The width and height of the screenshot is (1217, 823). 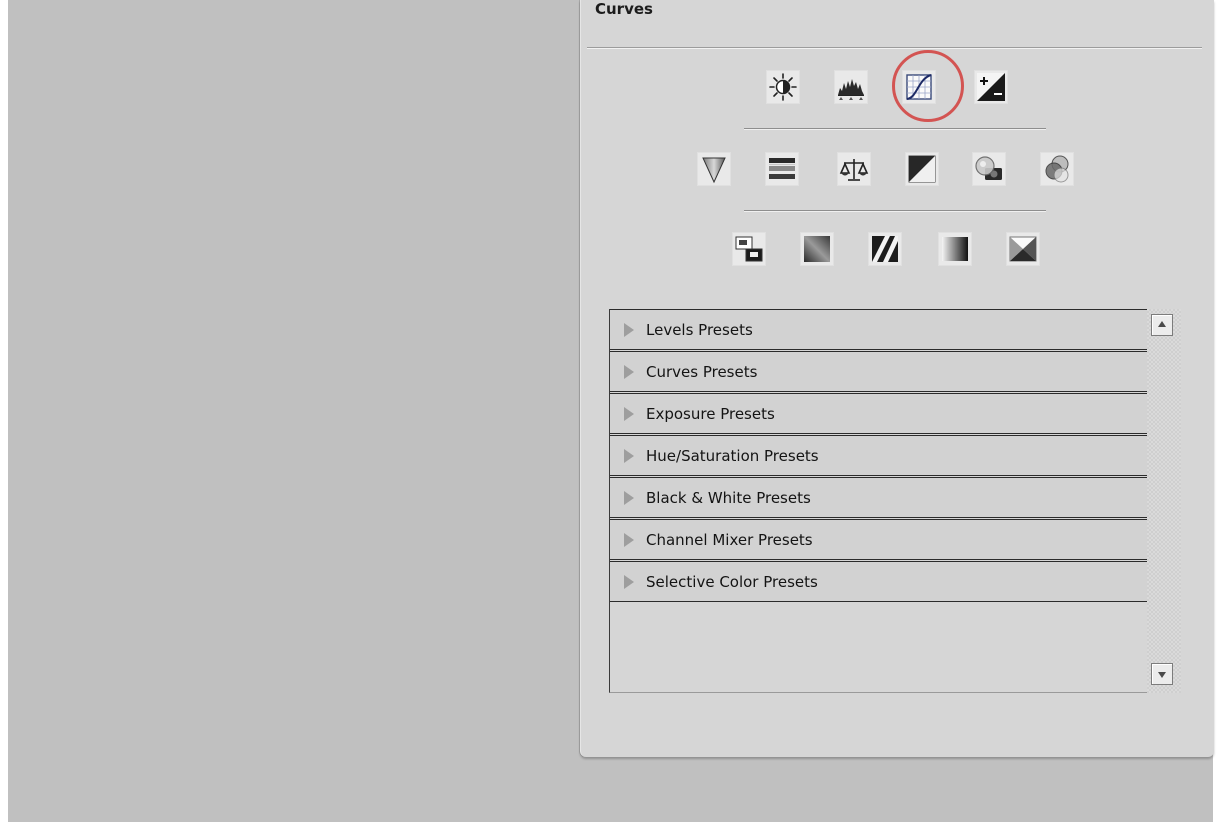 What do you see at coordinates (885, 249) in the screenshot?
I see `threshold-icon` at bounding box center [885, 249].